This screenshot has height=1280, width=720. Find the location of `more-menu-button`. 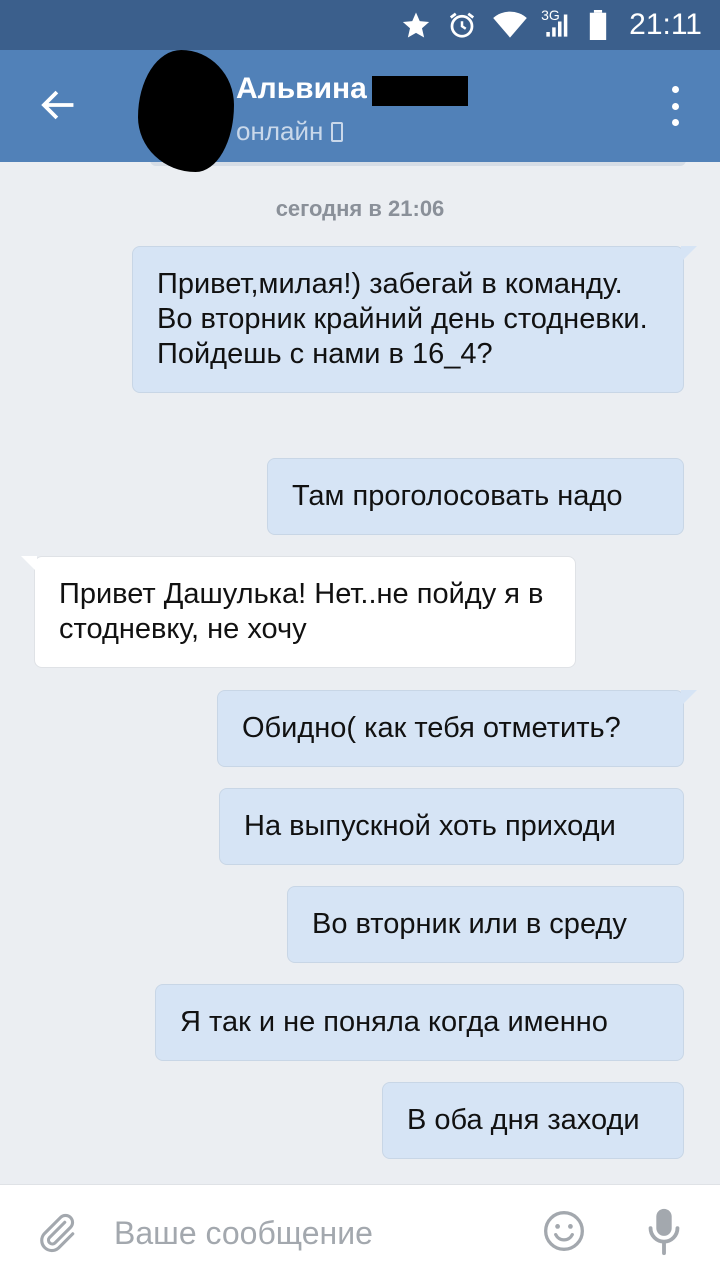

more-menu-button is located at coordinates (675, 106).